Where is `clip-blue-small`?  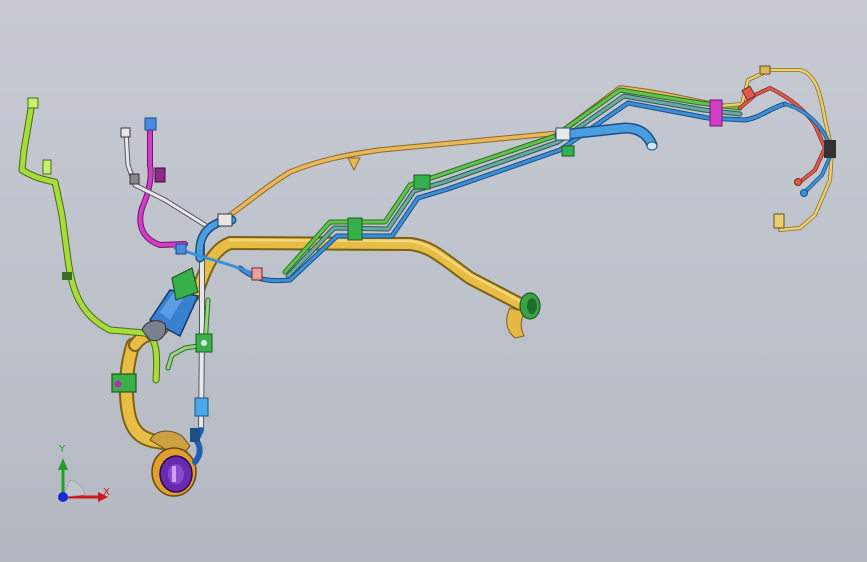
clip-blue-small is located at coordinates (181, 249).